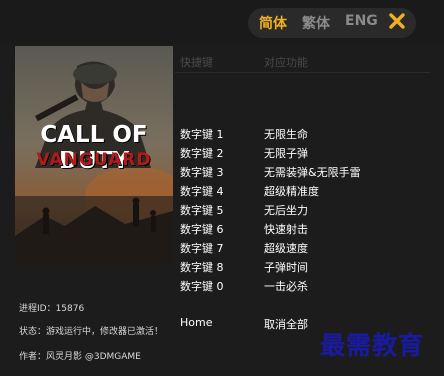 This screenshot has width=444, height=376. Describe the element at coordinates (202, 210) in the screenshot. I see `hotkey-label: 数字键 5` at that location.